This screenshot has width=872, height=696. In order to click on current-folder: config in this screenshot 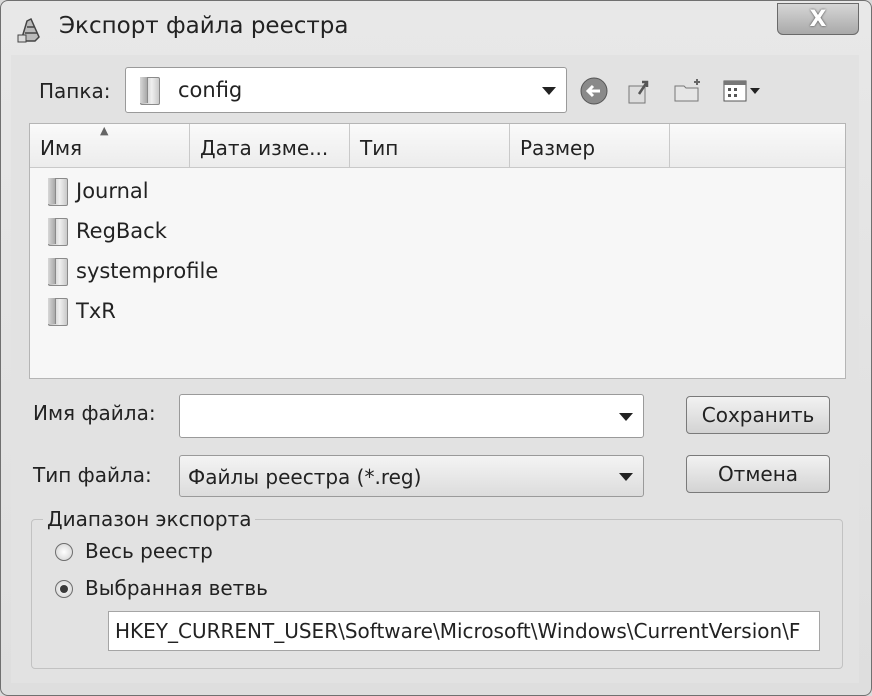, I will do `click(210, 90)`.